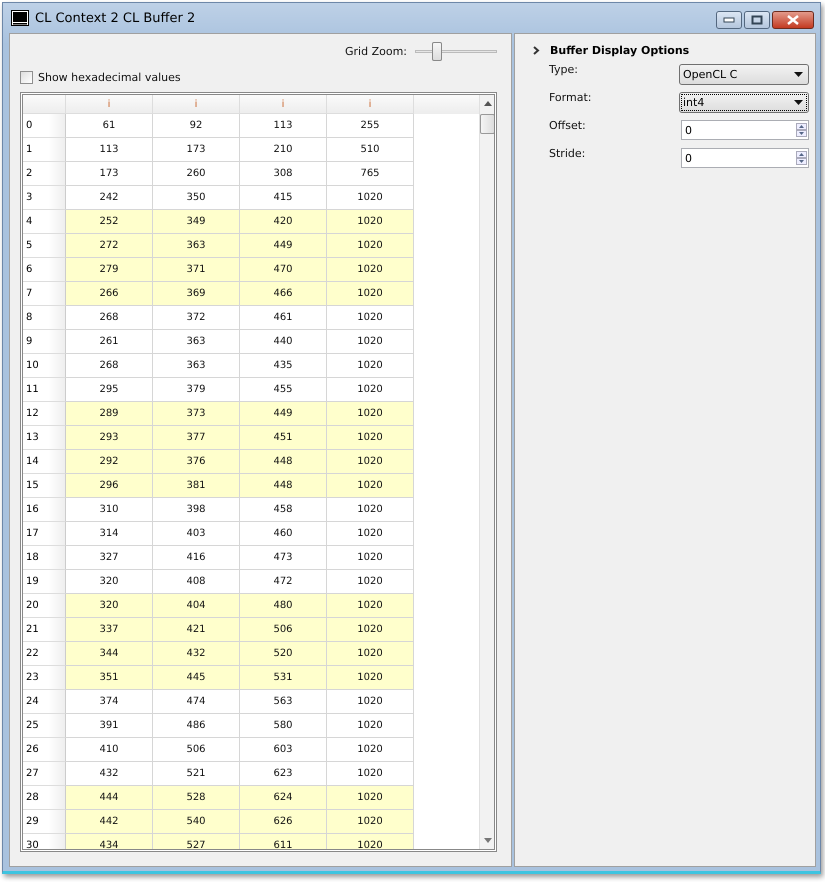 The height and width of the screenshot is (882, 825). I want to click on minimize-button, so click(729, 20).